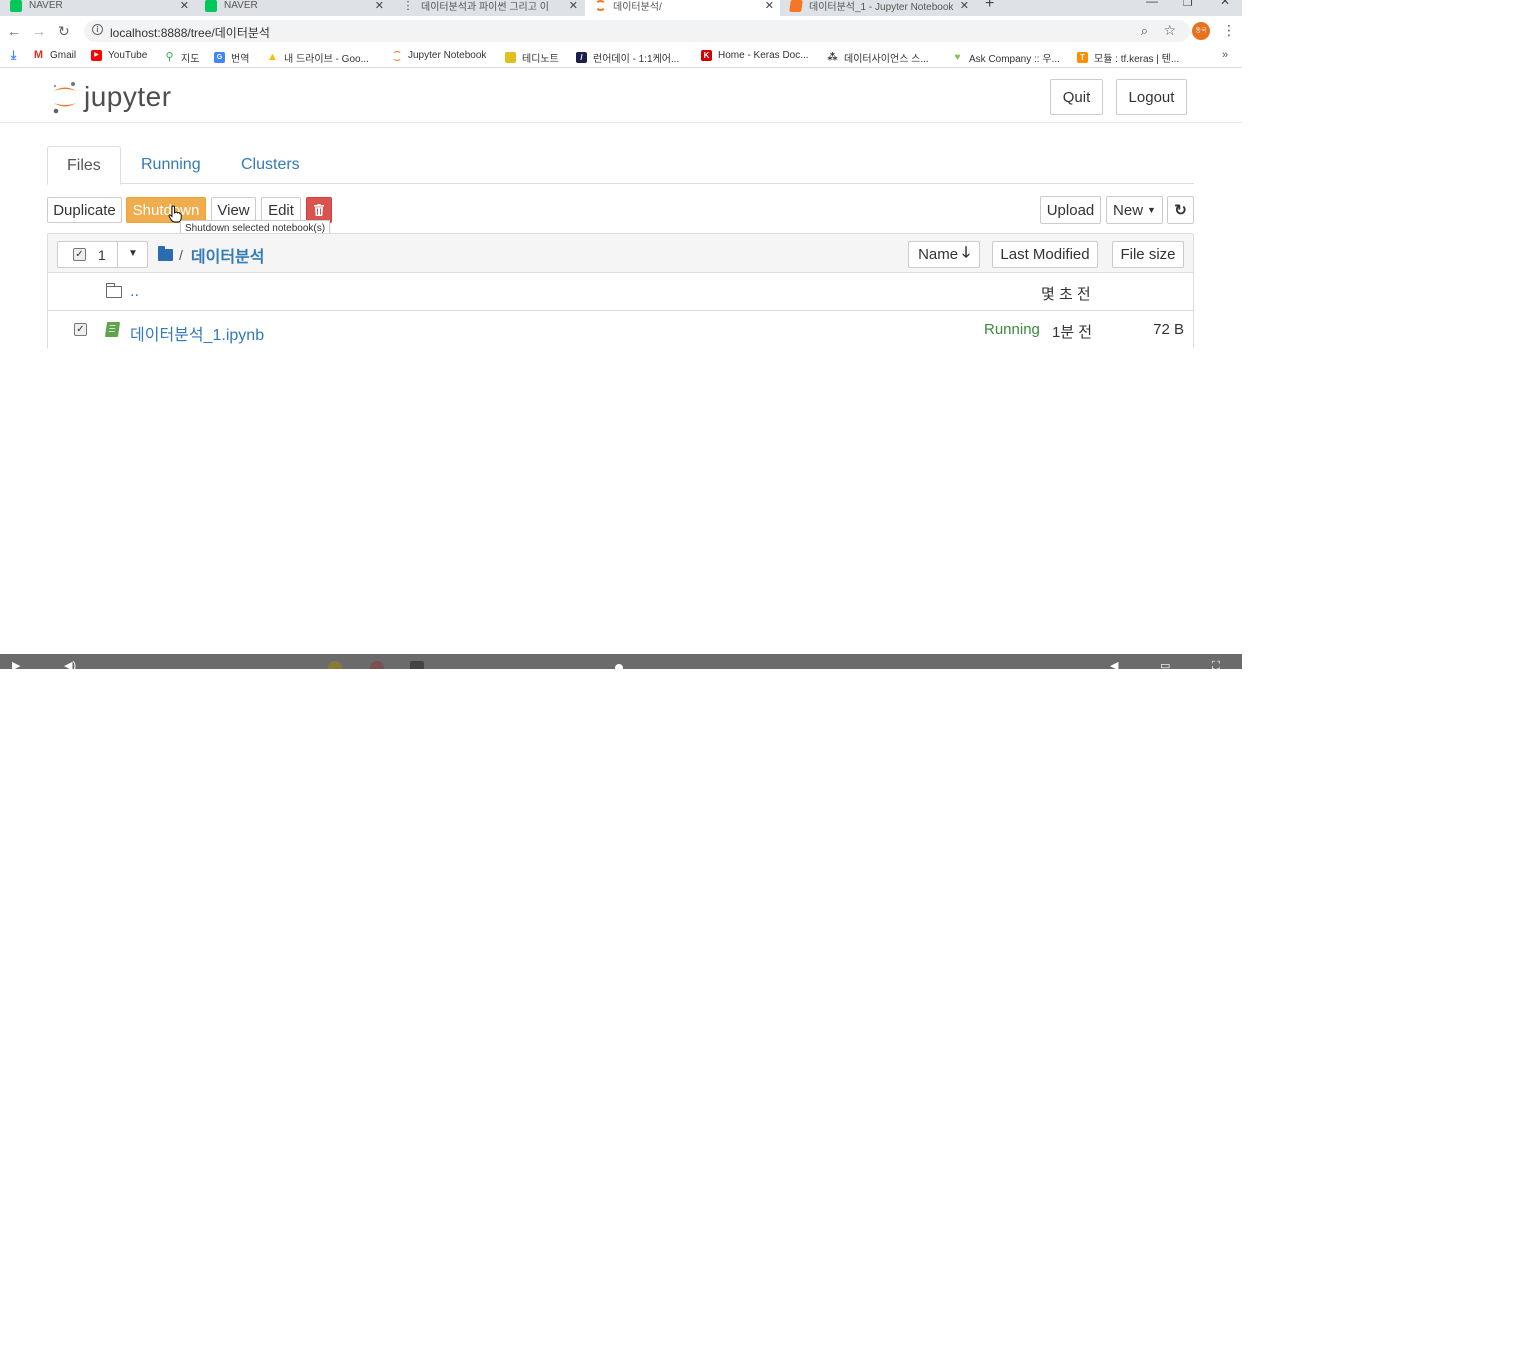 Image resolution: width=1524 pixels, height=1347 pixels. Describe the element at coordinates (796, 6) in the screenshot. I see `notebook-icon` at that location.